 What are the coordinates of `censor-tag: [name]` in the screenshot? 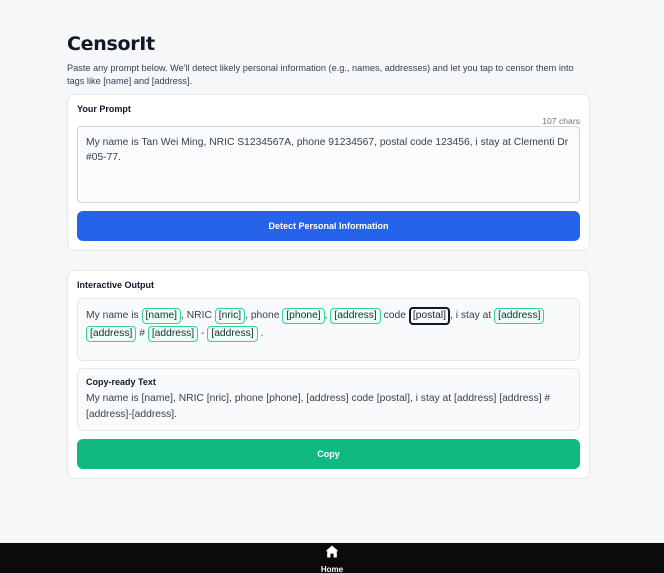 It's located at (161, 316).